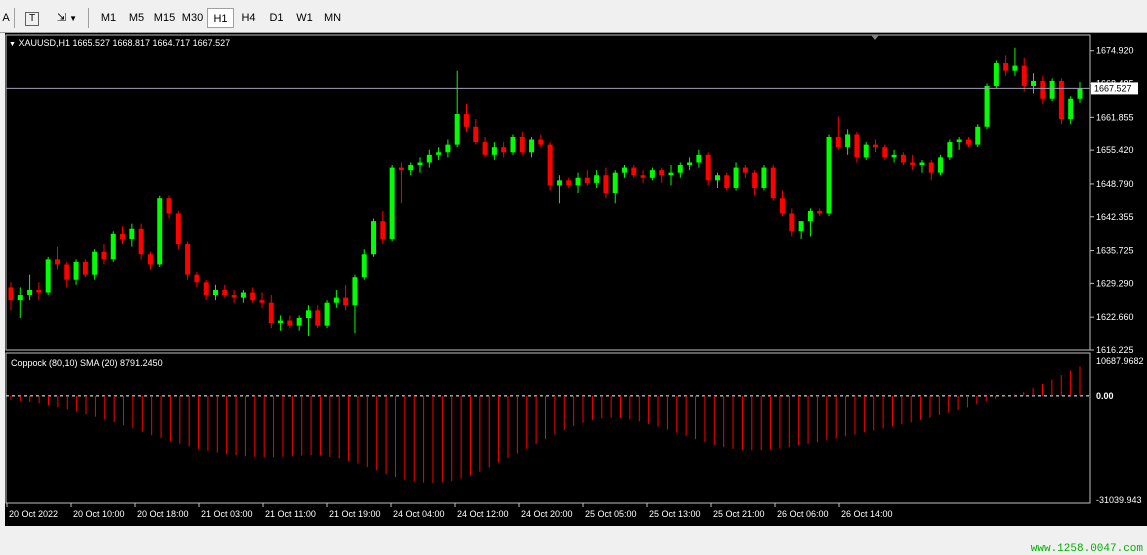 The width and height of the screenshot is (1147, 555). What do you see at coordinates (67, 18) in the screenshot?
I see `arrows-tool-button: ⇲ ▼` at bounding box center [67, 18].